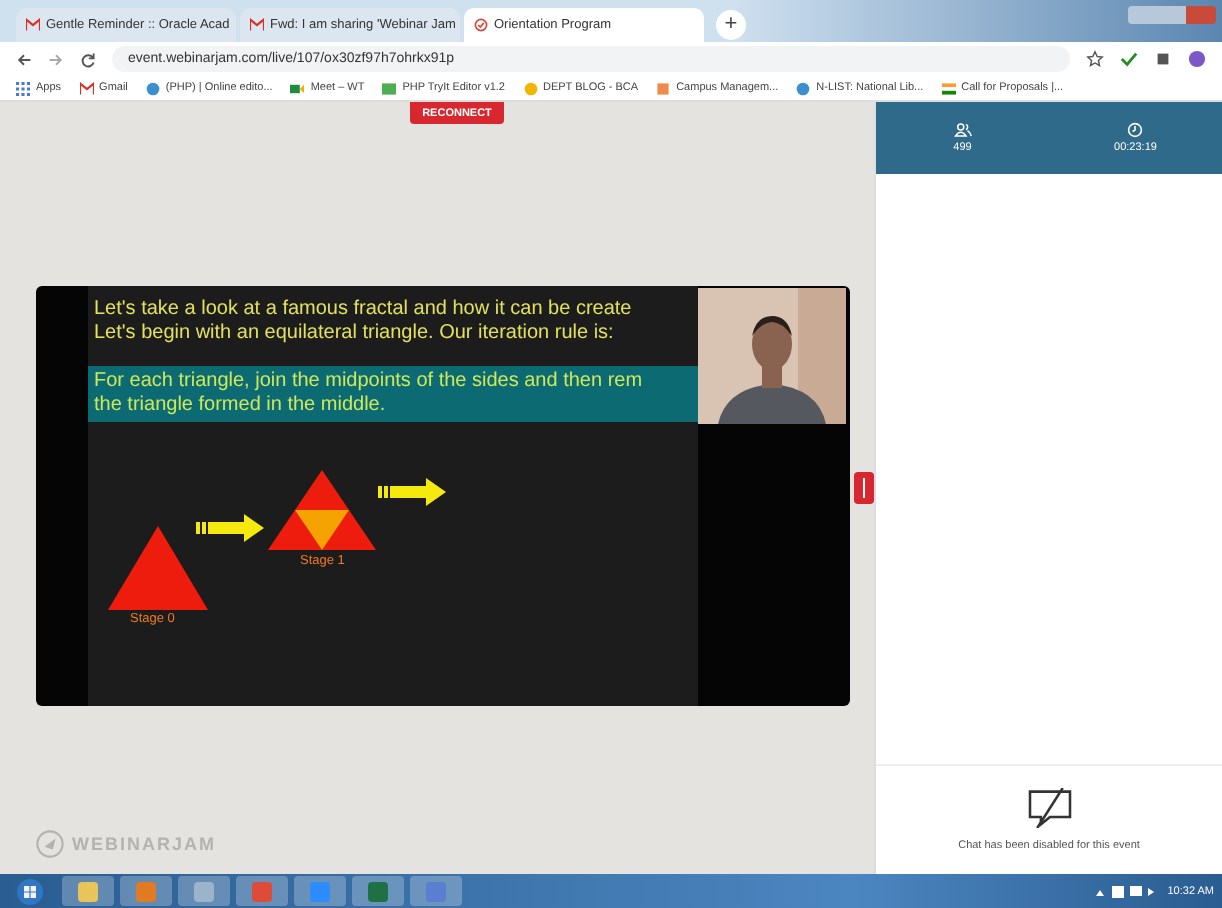 The width and height of the screenshot is (1222, 908). I want to click on users-icon, so click(962, 130).